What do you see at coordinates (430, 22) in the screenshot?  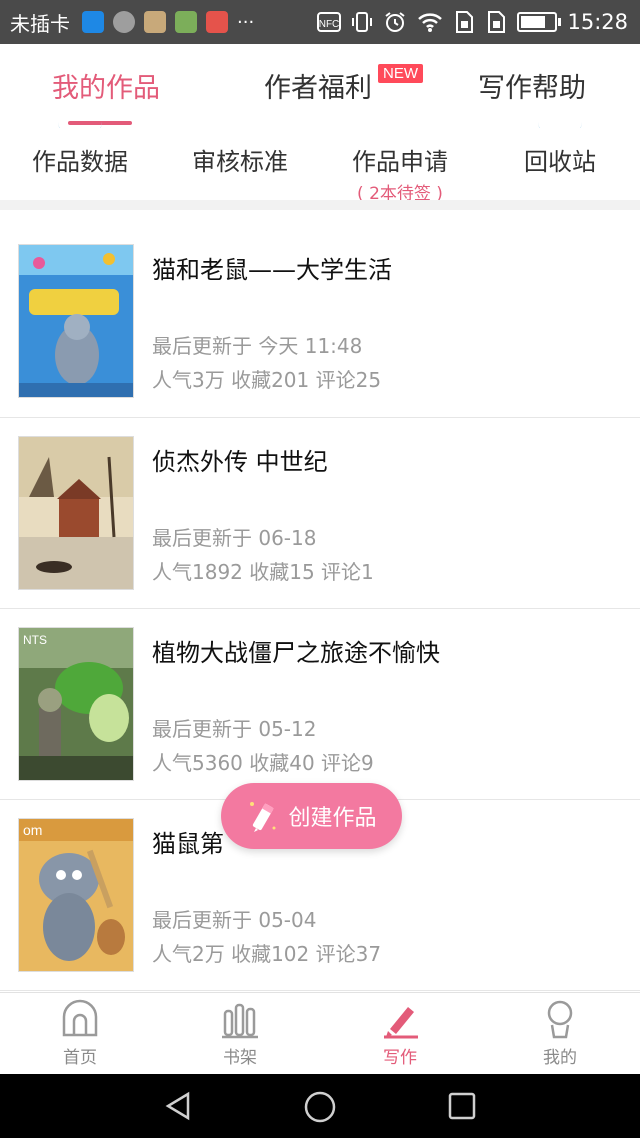 I see `wifi-icon` at bounding box center [430, 22].